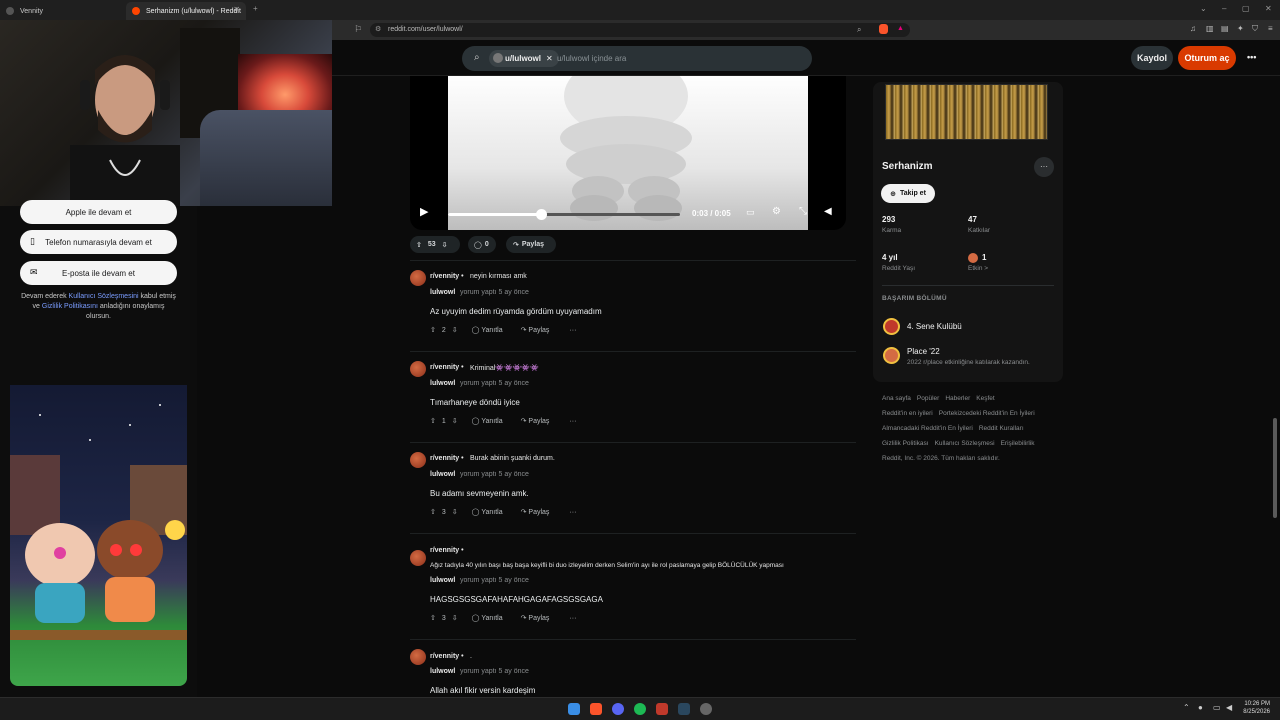 This screenshot has width=1280, height=720. I want to click on comment-3-post-title: Burak abinin şuanki durum., so click(512, 458).